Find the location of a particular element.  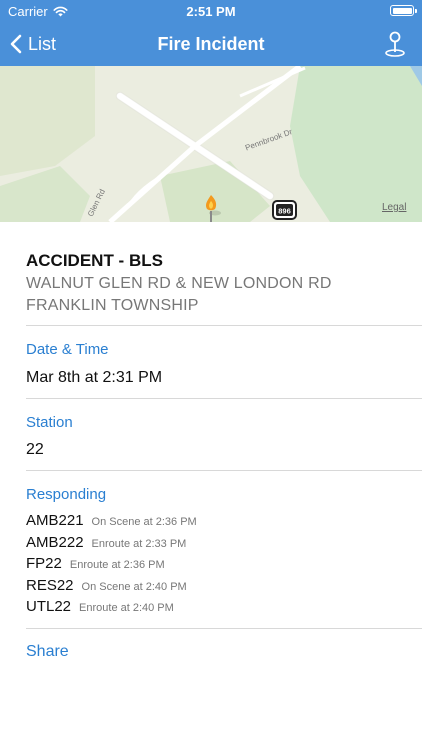

list-item: RES22 On Scene at 2:40 PM is located at coordinates (111, 588).